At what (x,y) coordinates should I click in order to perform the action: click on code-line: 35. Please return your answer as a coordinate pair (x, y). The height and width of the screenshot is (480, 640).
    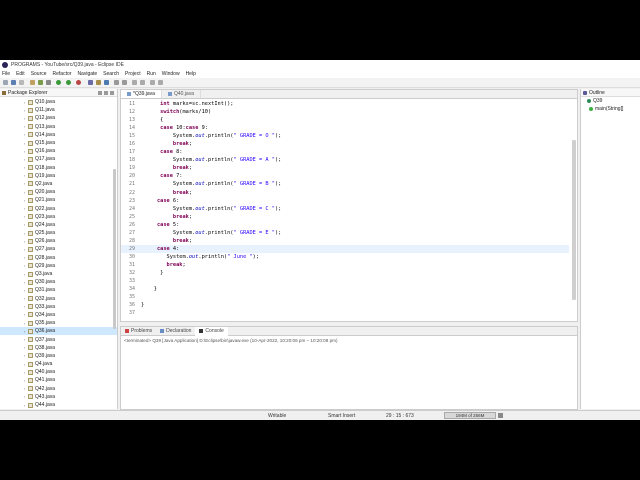
    Looking at the image, I should click on (345, 297).